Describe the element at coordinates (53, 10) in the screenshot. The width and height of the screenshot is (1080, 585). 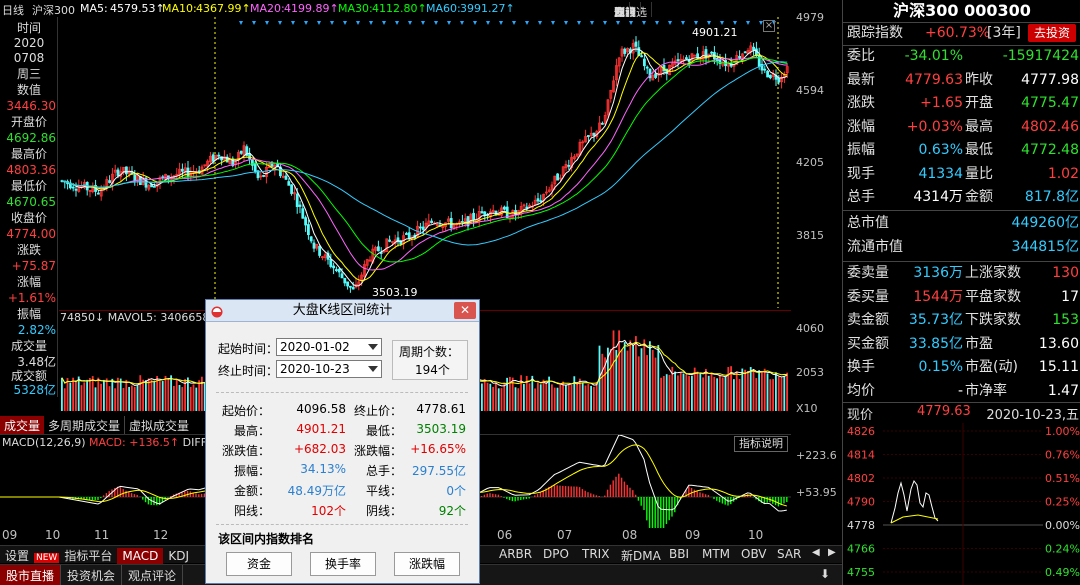
I see `index-name: 沪深300` at that location.